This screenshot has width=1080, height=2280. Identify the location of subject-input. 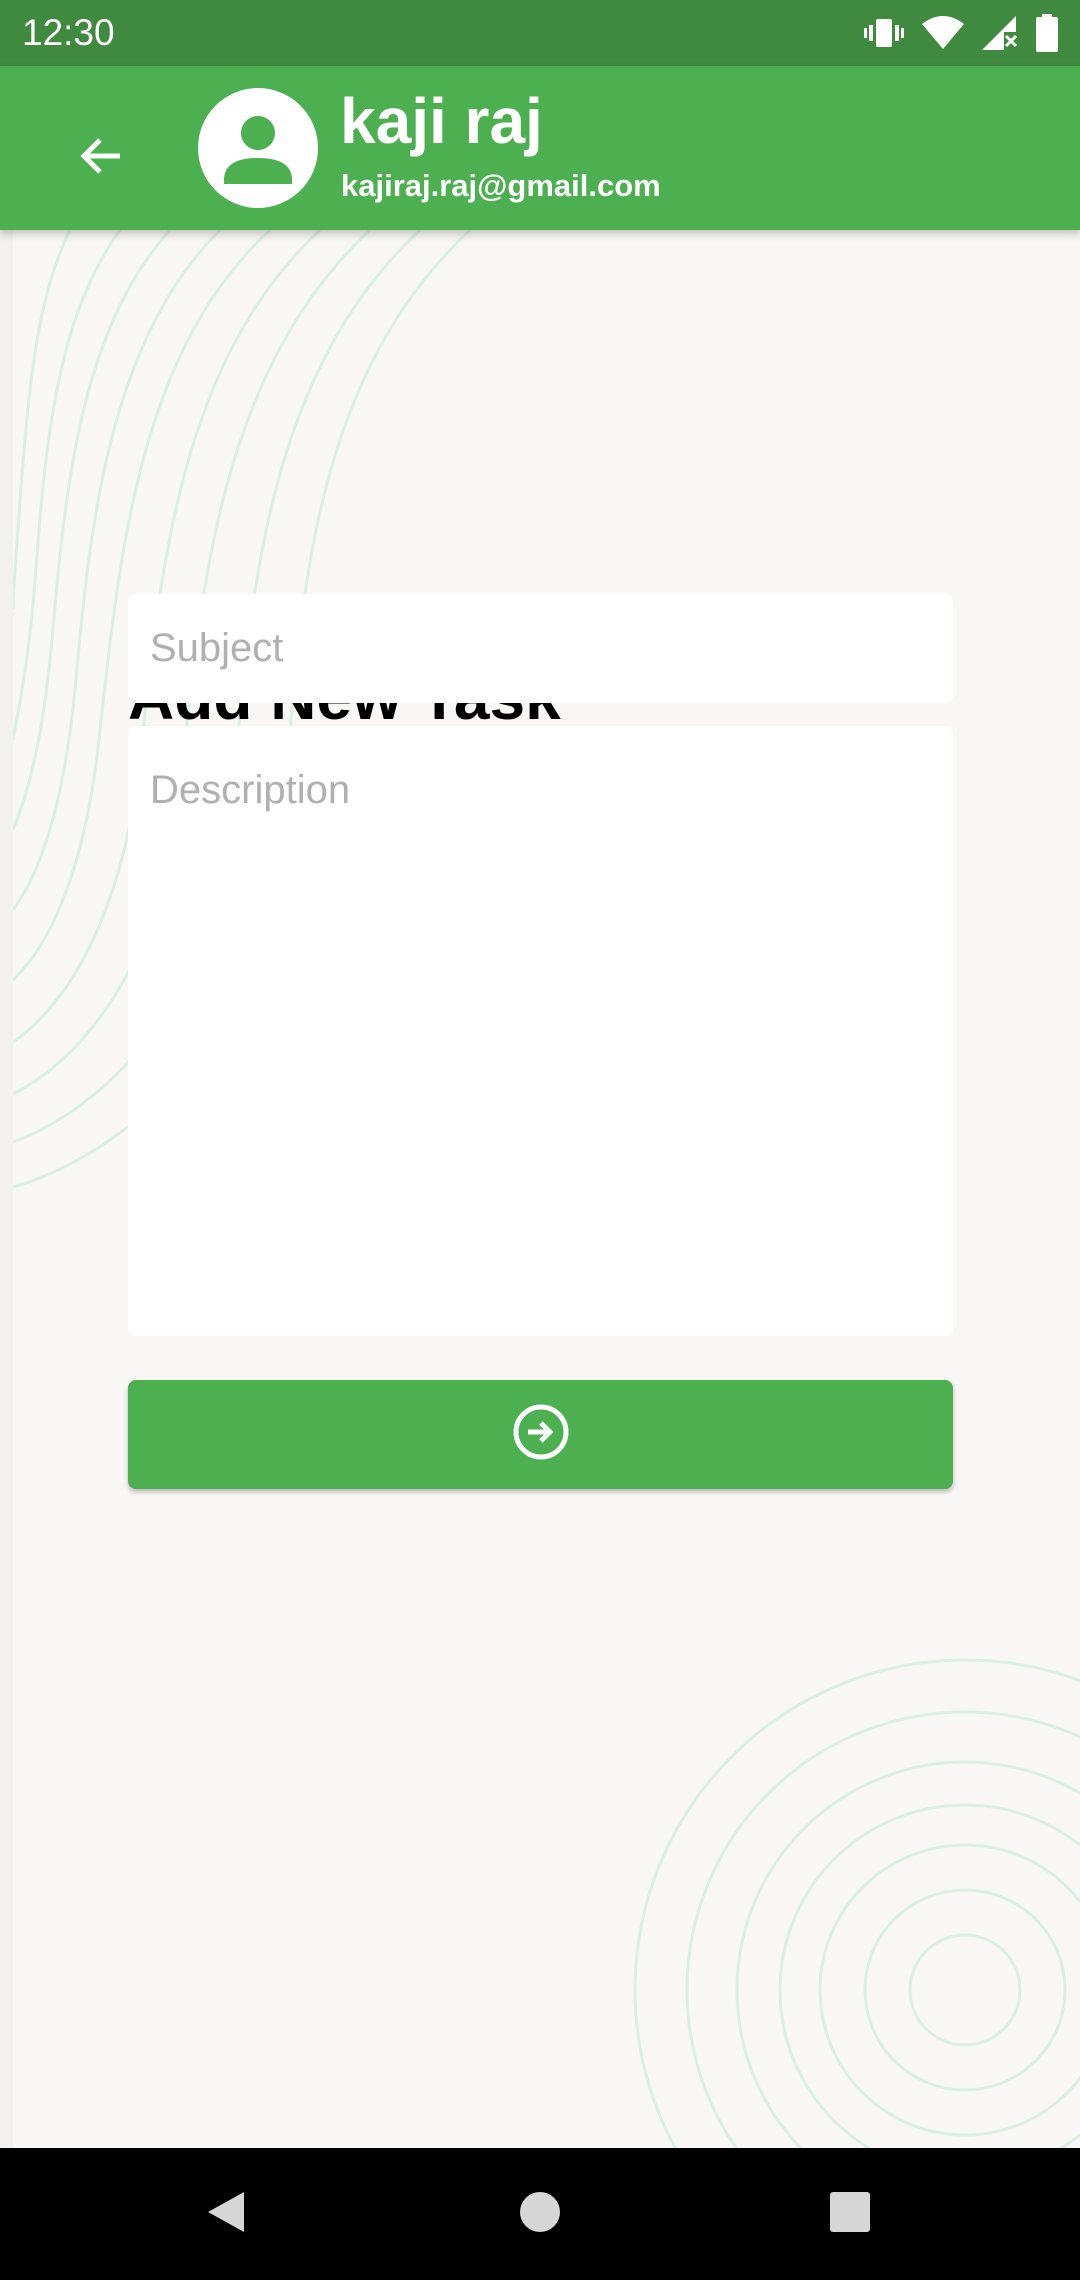
(540, 648).